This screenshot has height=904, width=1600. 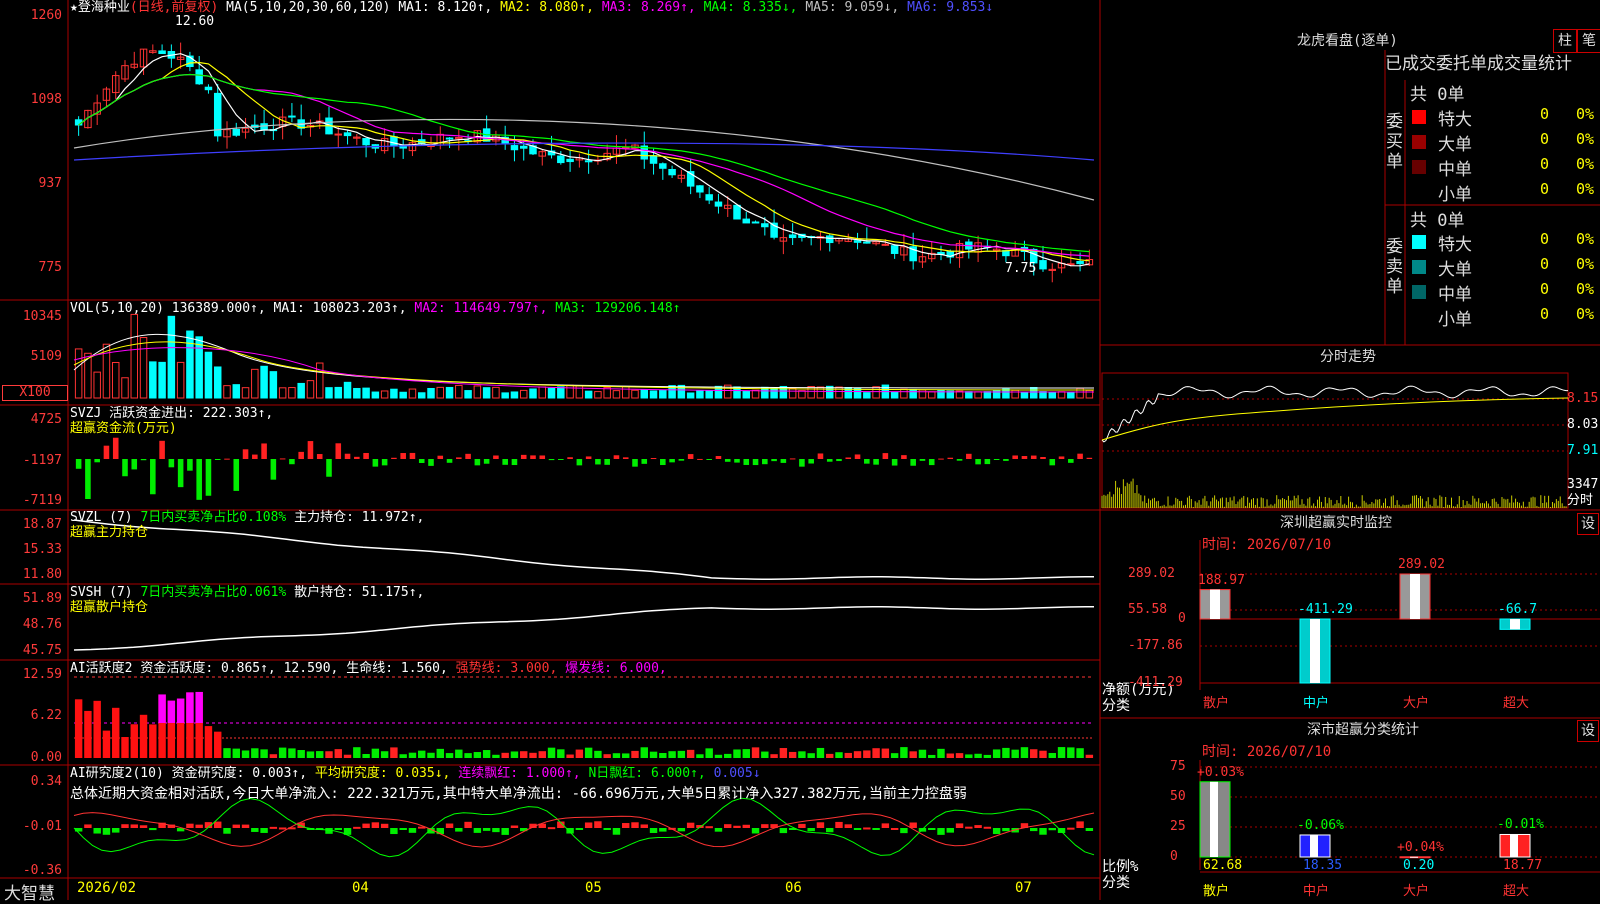 I want to click on chart-mode: (日线,前复权), so click(x=174, y=7).